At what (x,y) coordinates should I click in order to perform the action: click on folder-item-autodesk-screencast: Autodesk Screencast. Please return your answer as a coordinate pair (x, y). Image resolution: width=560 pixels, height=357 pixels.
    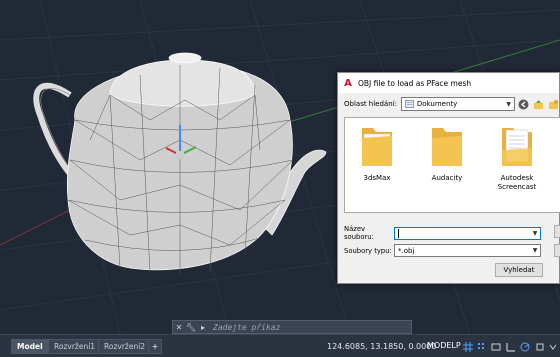
    Looking at the image, I should click on (517, 158).